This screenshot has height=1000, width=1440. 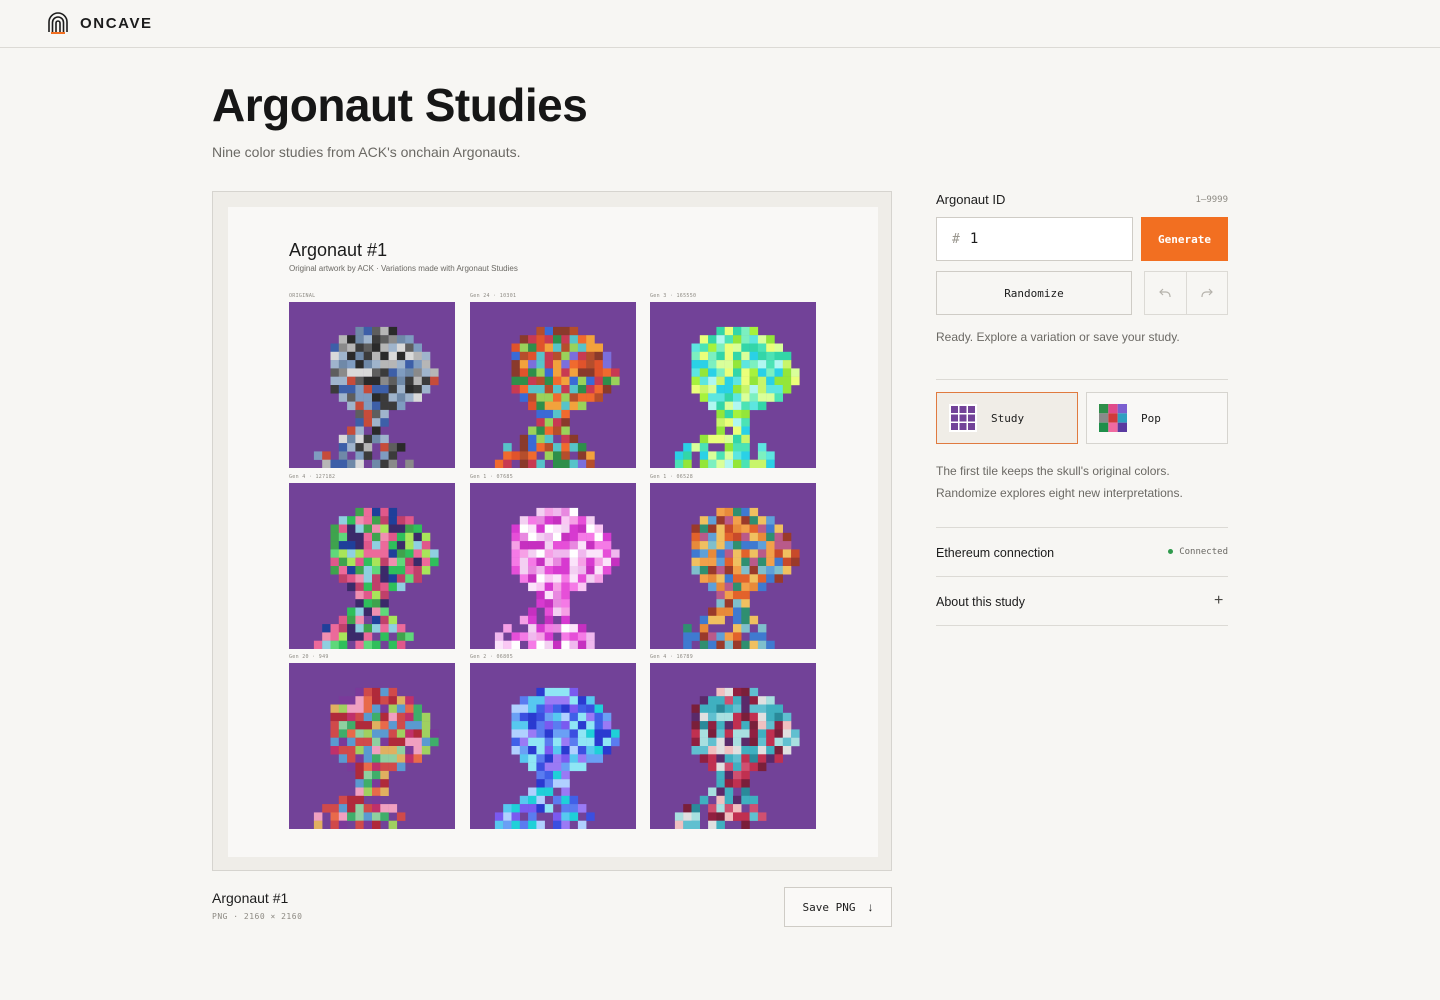 I want to click on undo-button, so click(x=1165, y=293).